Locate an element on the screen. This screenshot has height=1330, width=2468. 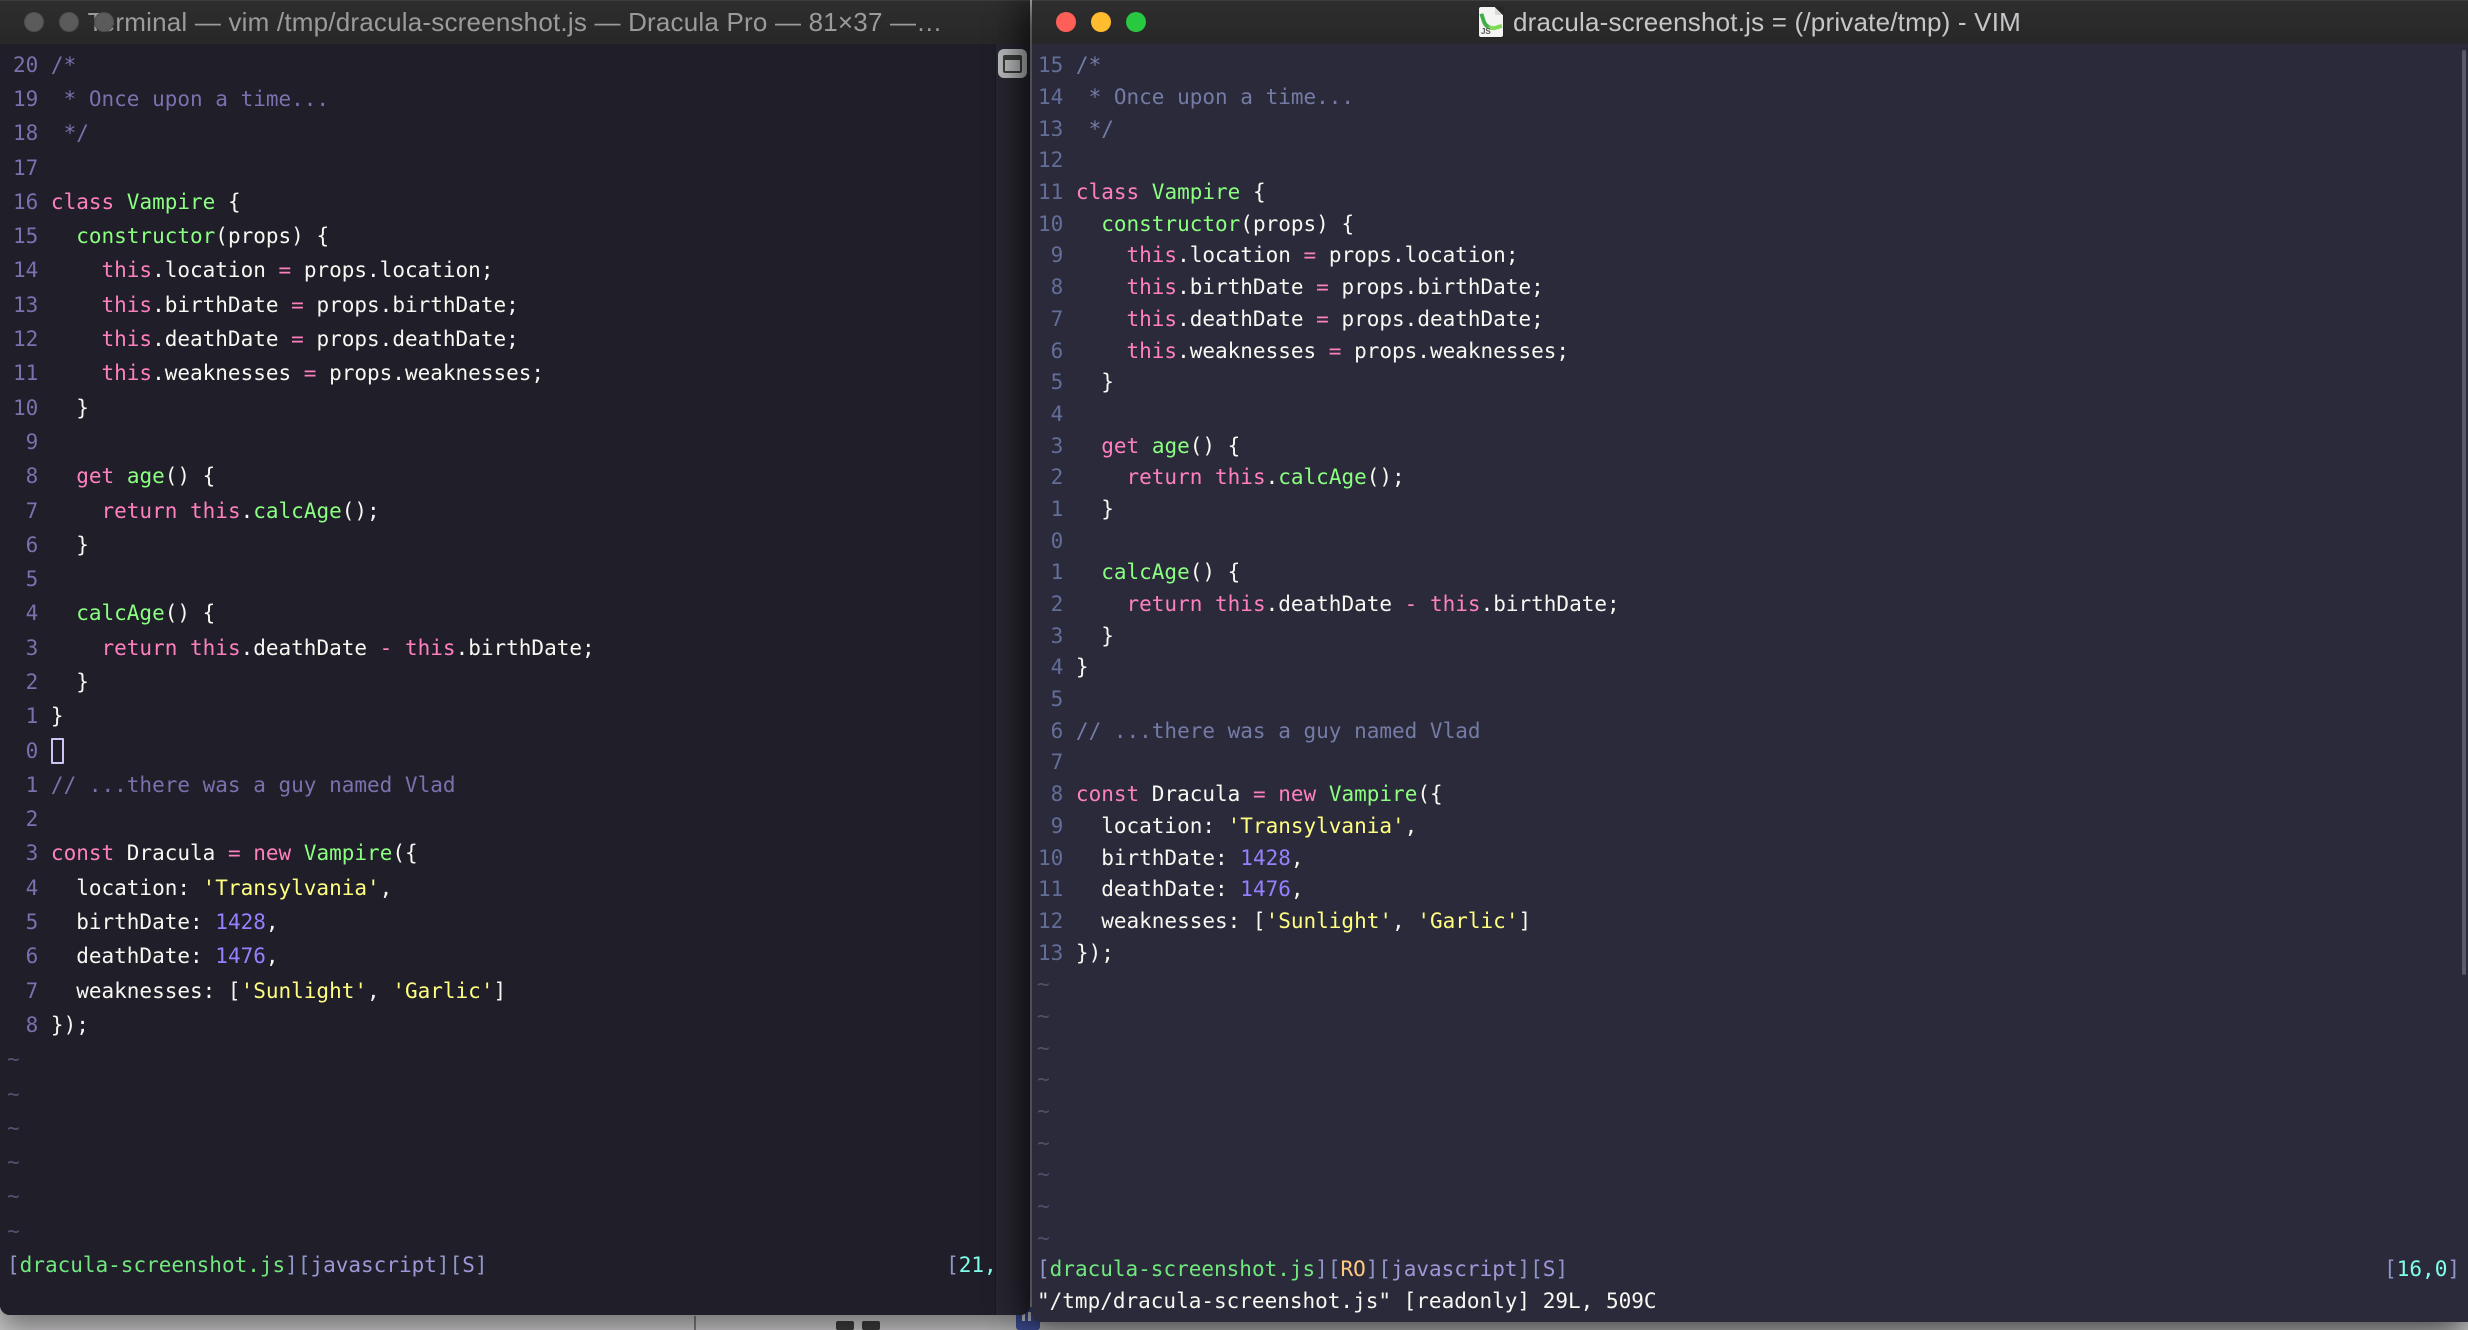
line-number: 16 is located at coordinates (26, 201).